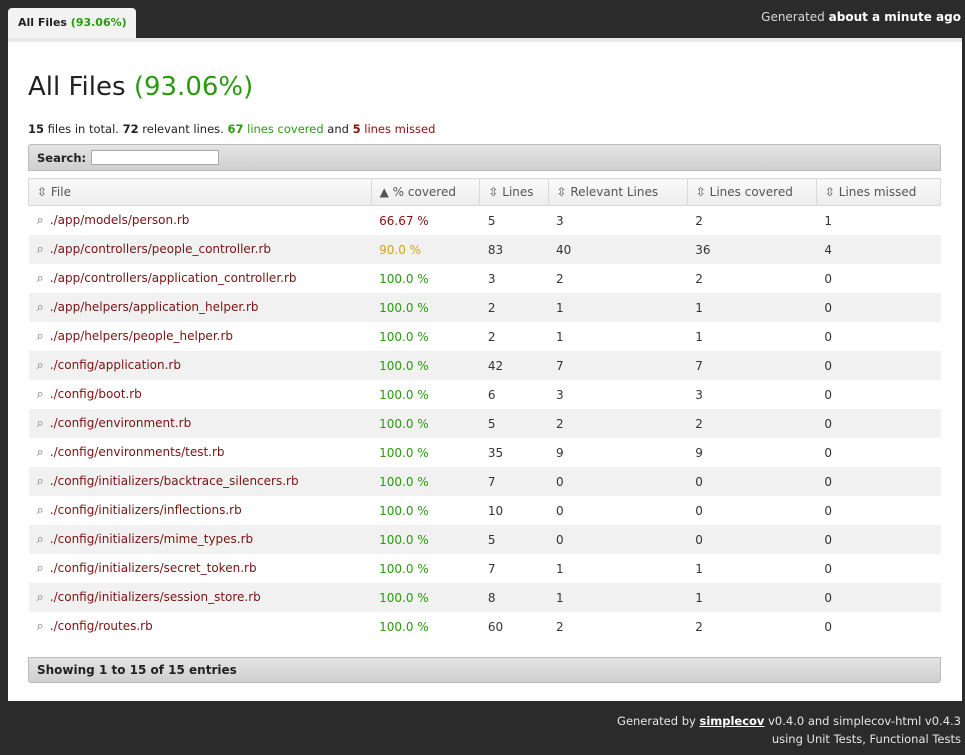 This screenshot has height=755, width=965. Describe the element at coordinates (495, 510) in the screenshot. I see `cell-lines: 10` at that location.